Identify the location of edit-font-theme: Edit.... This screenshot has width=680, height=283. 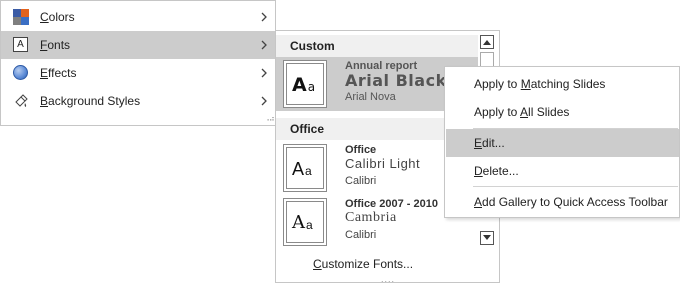
(562, 143).